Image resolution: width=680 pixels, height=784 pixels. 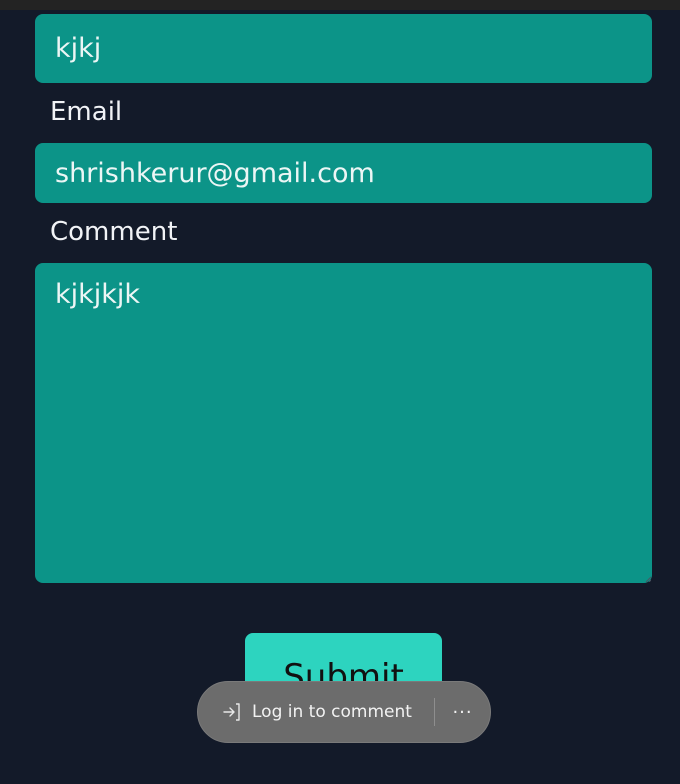 I want to click on comment-text: kjkjkjk, so click(x=98, y=294).